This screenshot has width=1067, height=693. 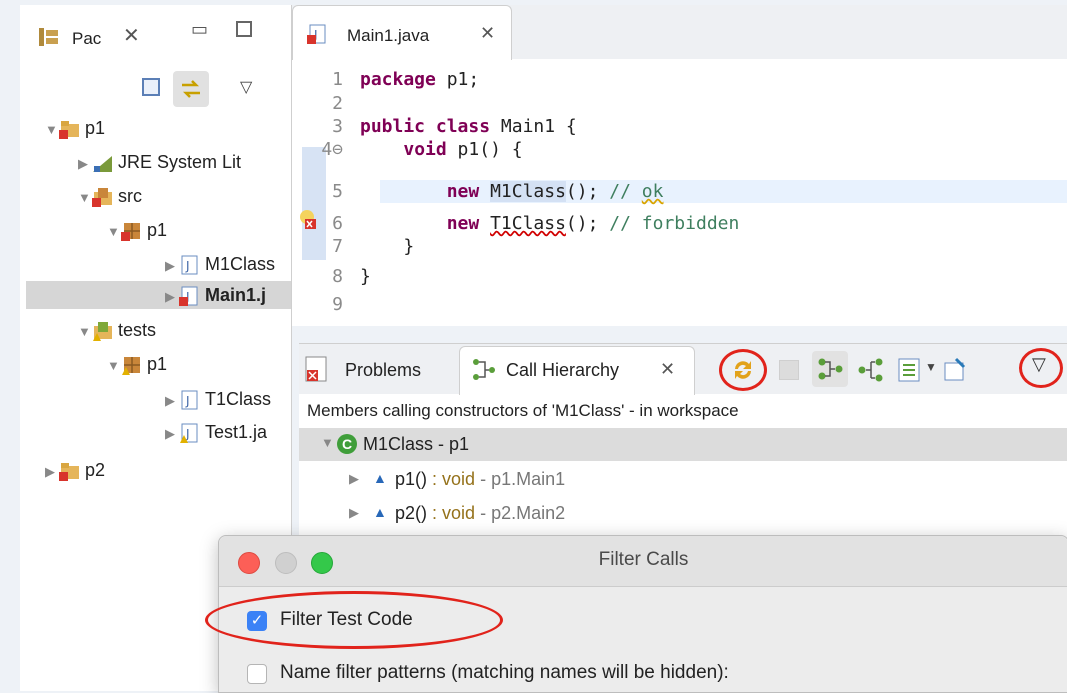 I want to click on bottom-tab-bar: Problems Call Hierarchy ✕ ▼ ▽, so click(x=683, y=369).